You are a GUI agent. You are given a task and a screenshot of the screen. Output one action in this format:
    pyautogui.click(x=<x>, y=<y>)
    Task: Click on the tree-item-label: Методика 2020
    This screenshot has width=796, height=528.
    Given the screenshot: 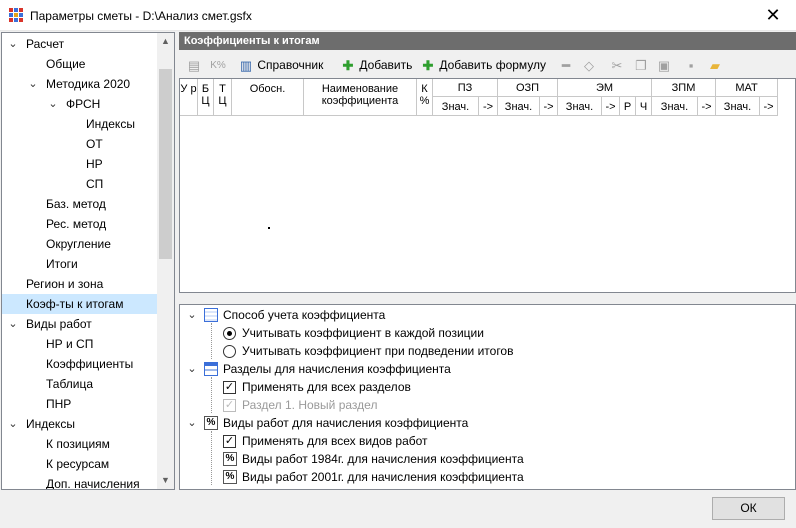 What is the action you would take?
    pyautogui.click(x=88, y=84)
    